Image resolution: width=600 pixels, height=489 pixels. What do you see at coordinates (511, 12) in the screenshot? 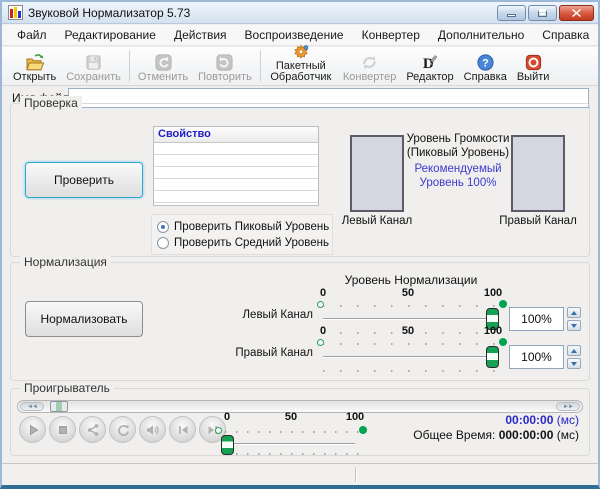
I see `minimize-button` at bounding box center [511, 12].